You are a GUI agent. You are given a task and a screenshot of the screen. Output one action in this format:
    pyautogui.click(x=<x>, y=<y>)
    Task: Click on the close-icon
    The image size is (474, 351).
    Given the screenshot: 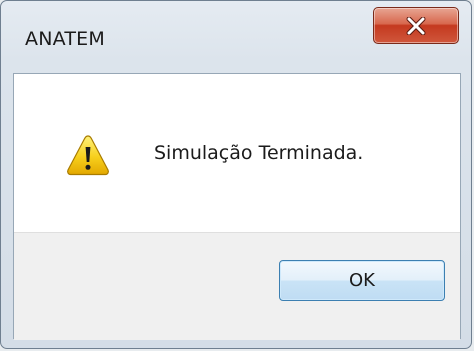 What is the action you would take?
    pyautogui.click(x=416, y=25)
    